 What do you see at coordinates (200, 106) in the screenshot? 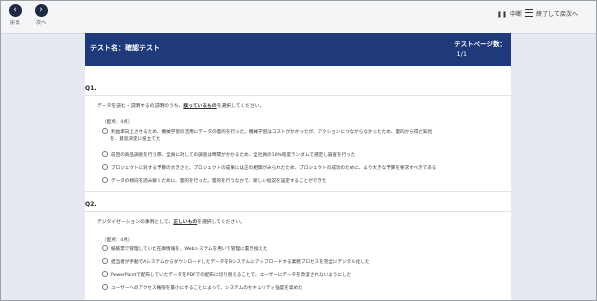
I see `question-1-emphasis: 誤っているもの` at bounding box center [200, 106].